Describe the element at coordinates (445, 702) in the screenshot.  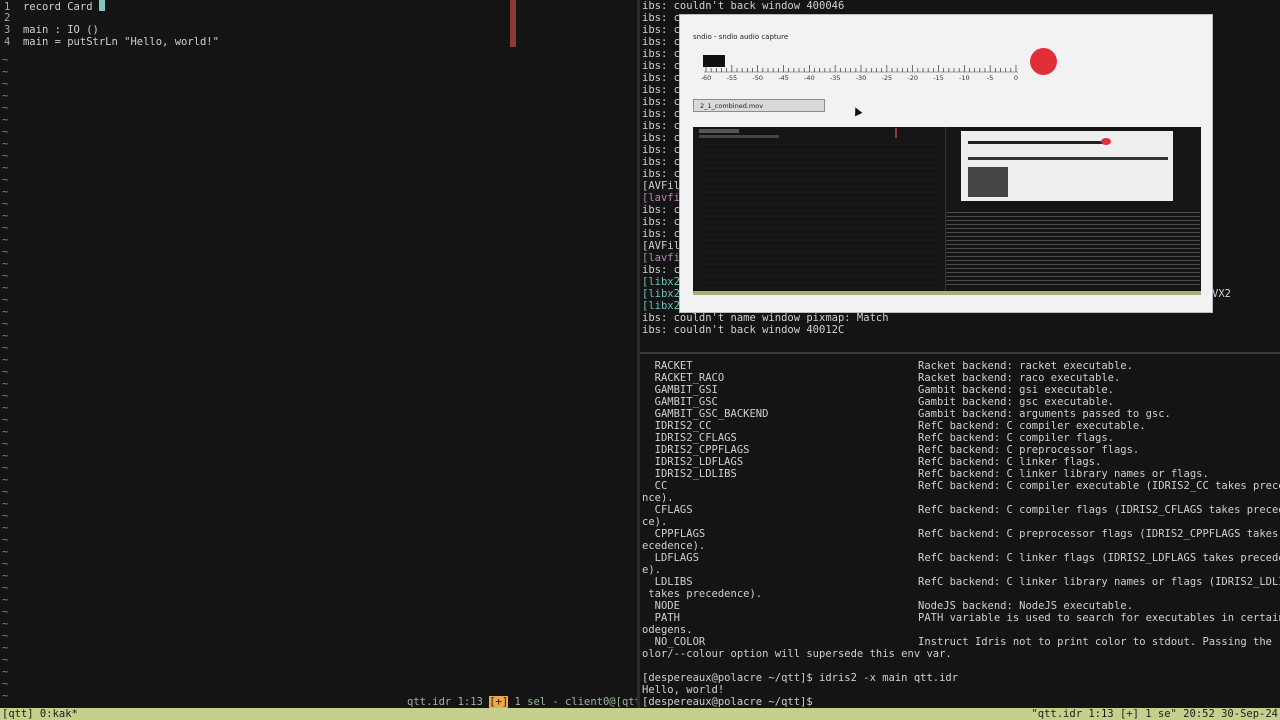
I see `cursor-position: qtt.idr 1:13` at that location.